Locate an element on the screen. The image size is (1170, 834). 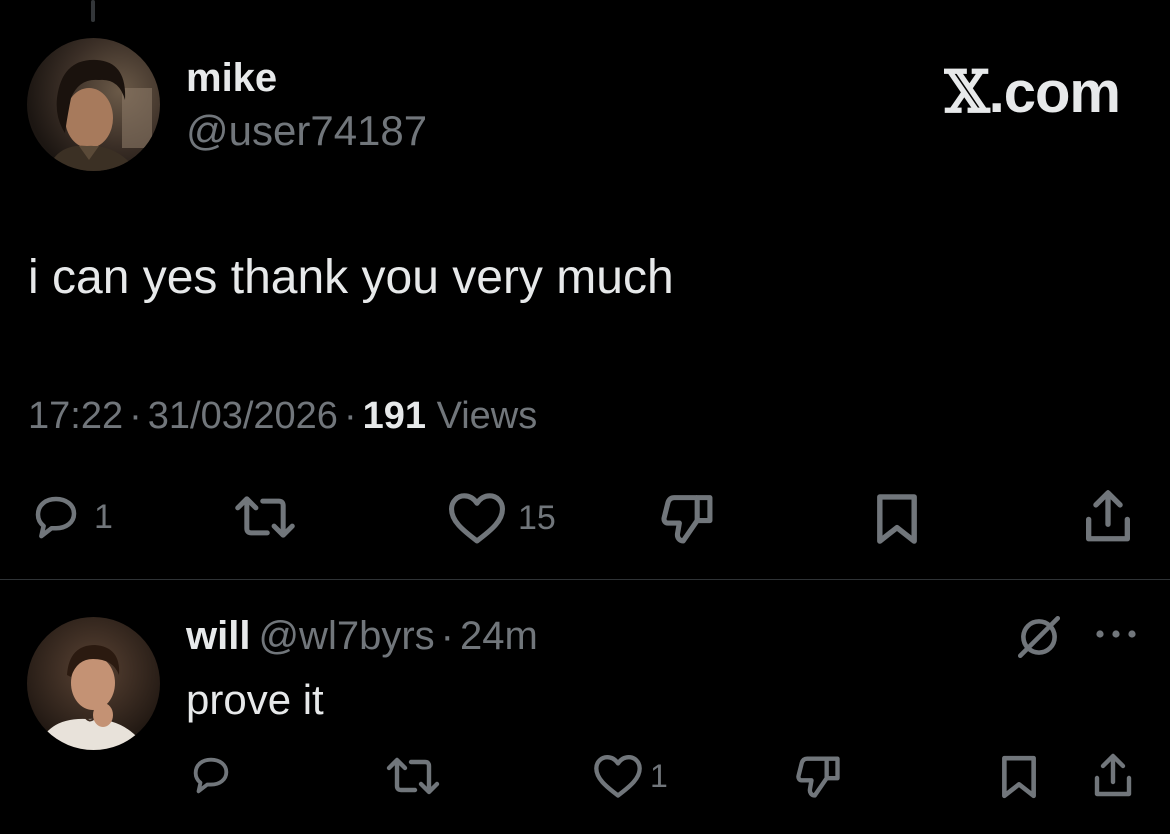
more-dots-icon is located at coordinates (1116, 634).